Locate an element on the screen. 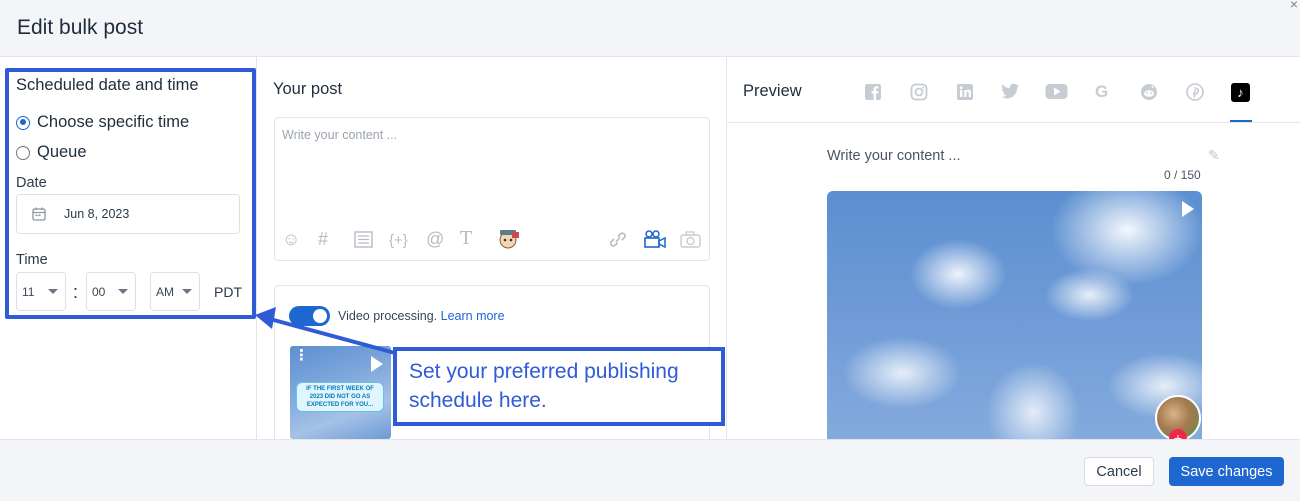 The image size is (1300, 501). calendar-icon is located at coordinates (39, 214).